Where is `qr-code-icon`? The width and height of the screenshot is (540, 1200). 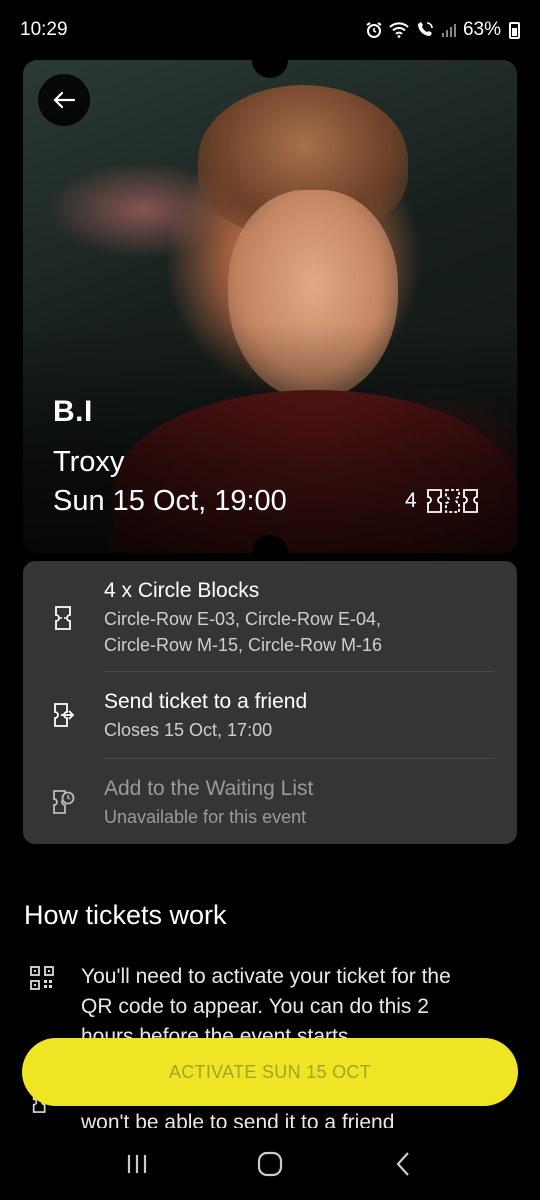
qr-code-icon is located at coordinates (42, 978).